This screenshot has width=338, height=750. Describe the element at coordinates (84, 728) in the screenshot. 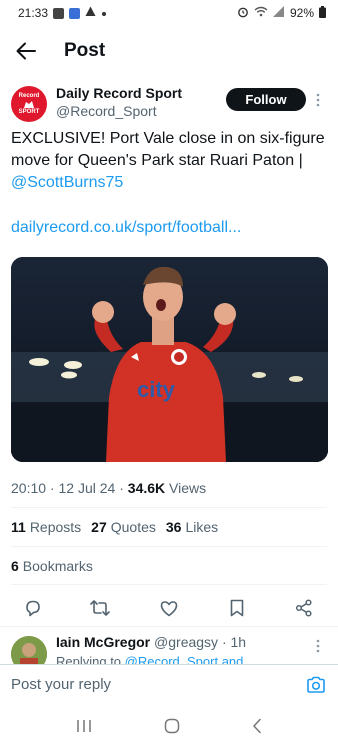

I see `recent-apps-icon` at that location.